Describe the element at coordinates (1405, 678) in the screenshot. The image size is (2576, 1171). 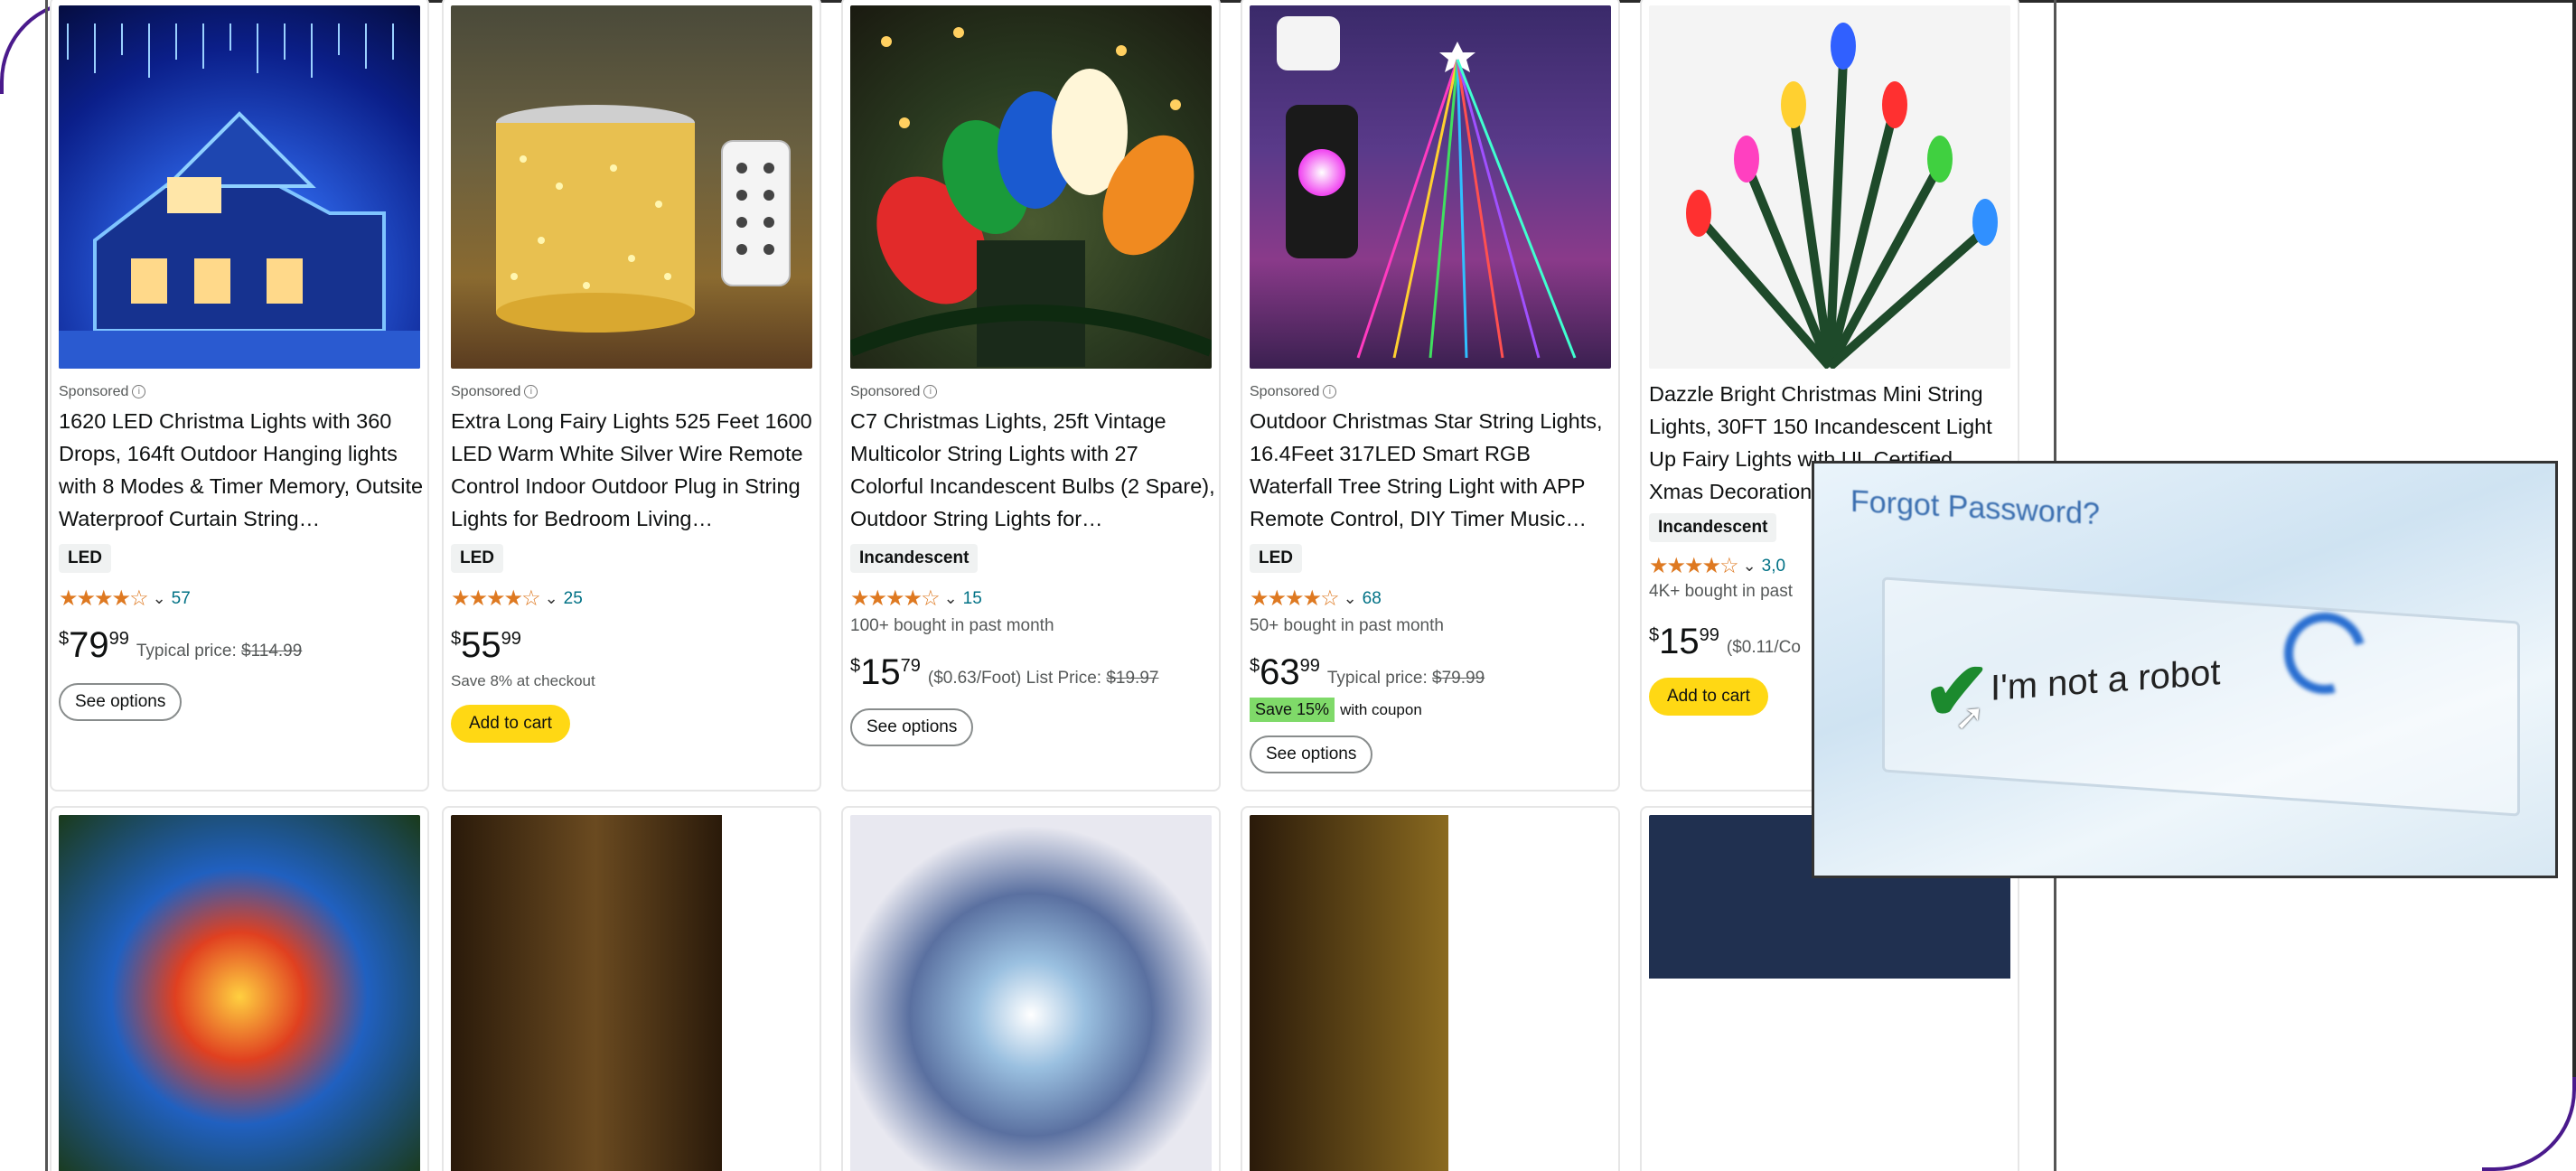
I see `typical-price: Typical price: $79.99` at that location.